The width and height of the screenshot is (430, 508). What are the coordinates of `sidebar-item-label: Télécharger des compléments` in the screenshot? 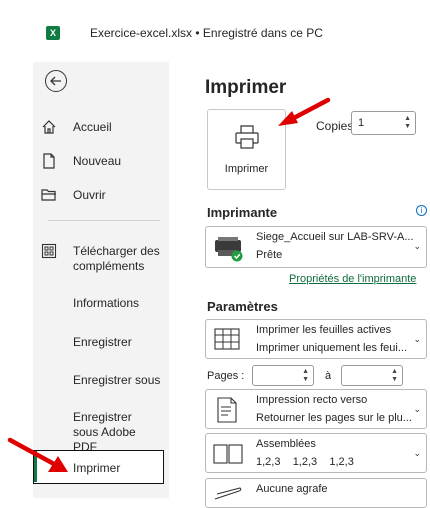 It's located at (116, 258).